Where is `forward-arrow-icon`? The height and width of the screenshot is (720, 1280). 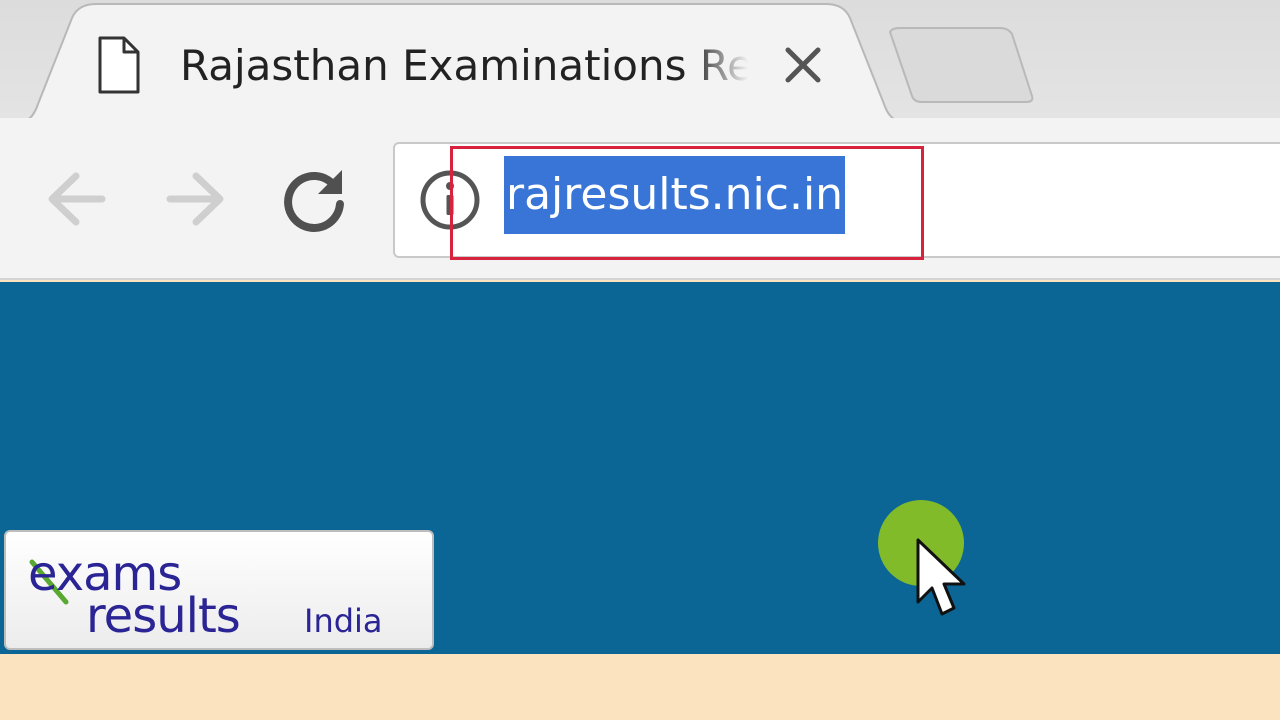 forward-arrow-icon is located at coordinates (195, 199).